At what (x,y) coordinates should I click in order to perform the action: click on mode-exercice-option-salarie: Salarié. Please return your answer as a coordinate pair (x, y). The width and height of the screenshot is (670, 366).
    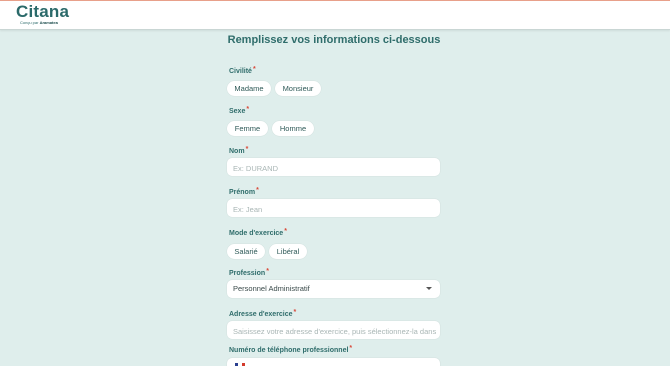
    Looking at the image, I should click on (246, 251).